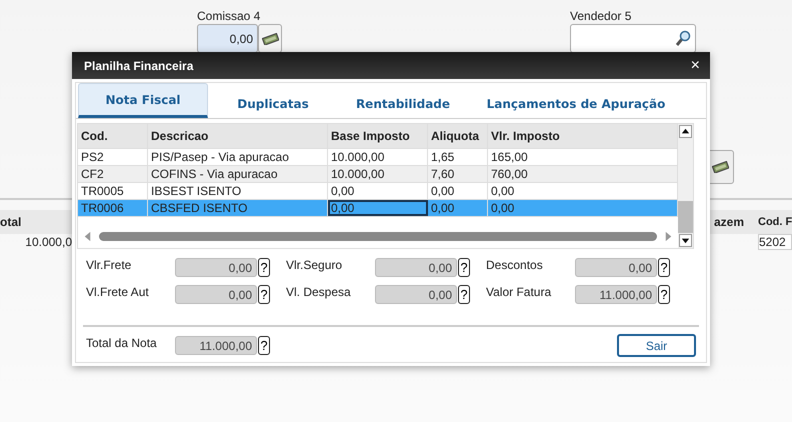 This screenshot has width=792, height=422. What do you see at coordinates (113, 191) in the screenshot?
I see `table-cell: TR0005` at bounding box center [113, 191].